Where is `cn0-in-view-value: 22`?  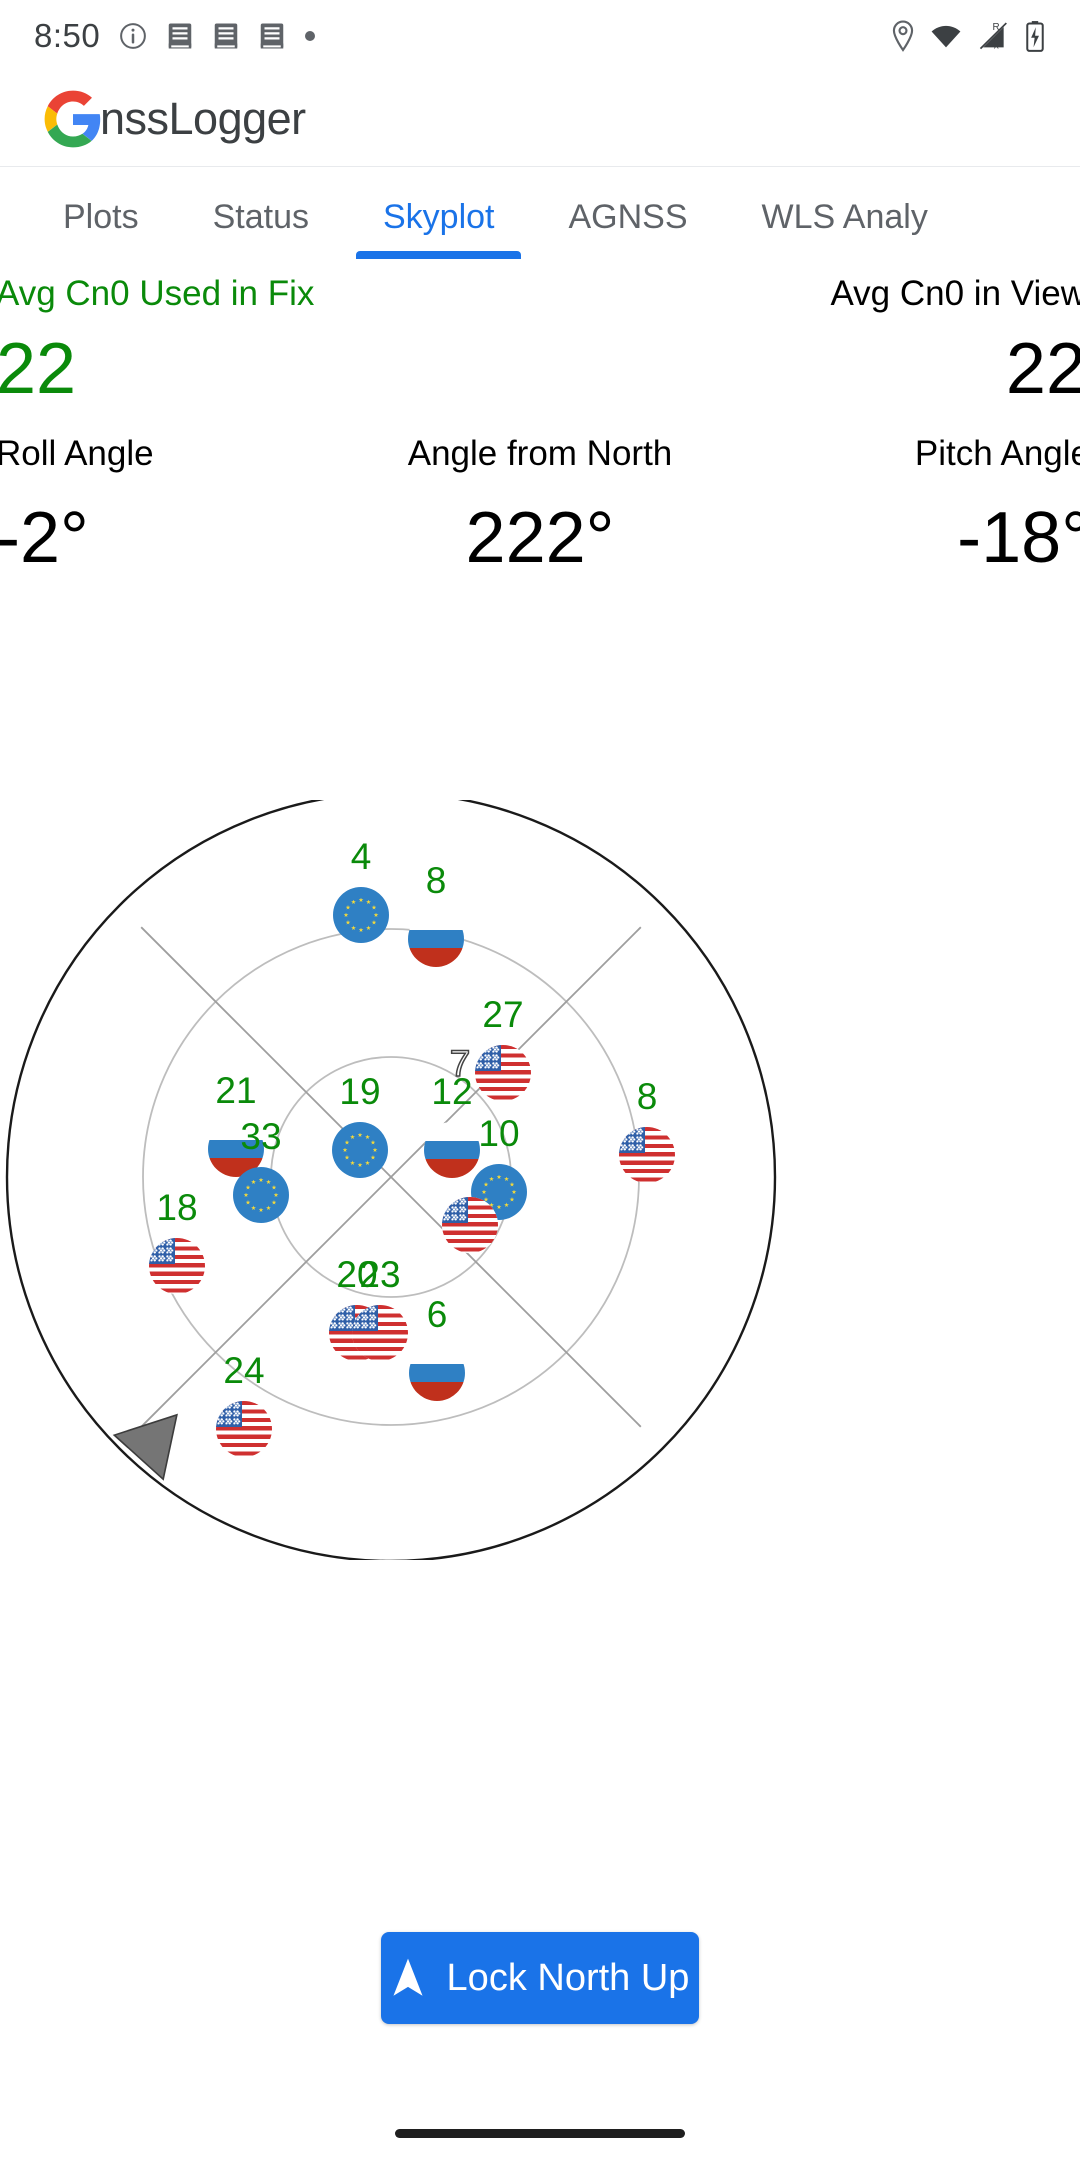
cn0-in-view-value: 22 is located at coordinates (1042, 369).